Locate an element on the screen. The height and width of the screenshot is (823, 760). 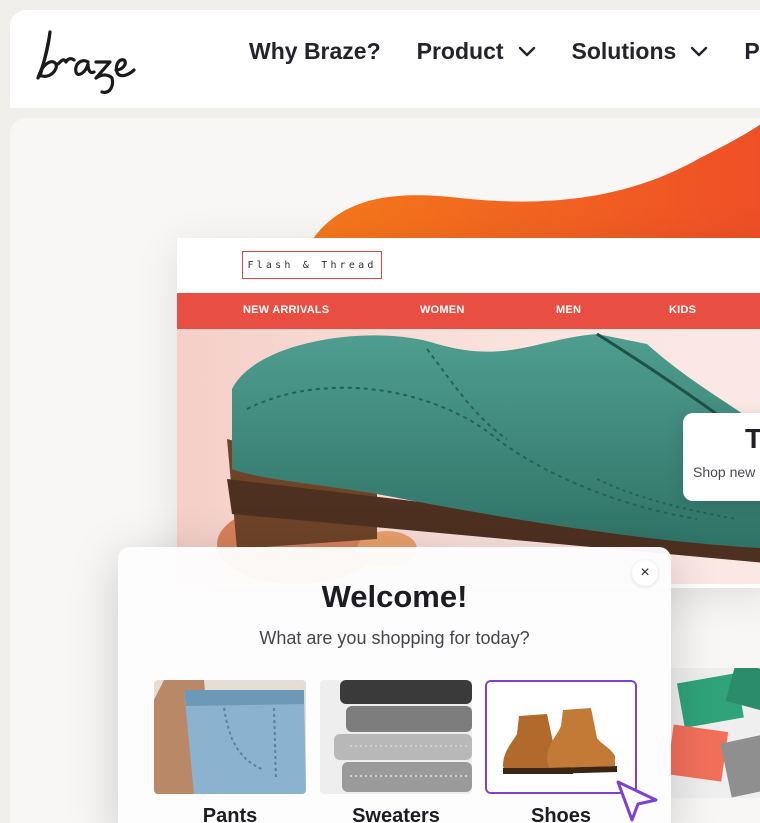
option-pants-image is located at coordinates (230, 737).